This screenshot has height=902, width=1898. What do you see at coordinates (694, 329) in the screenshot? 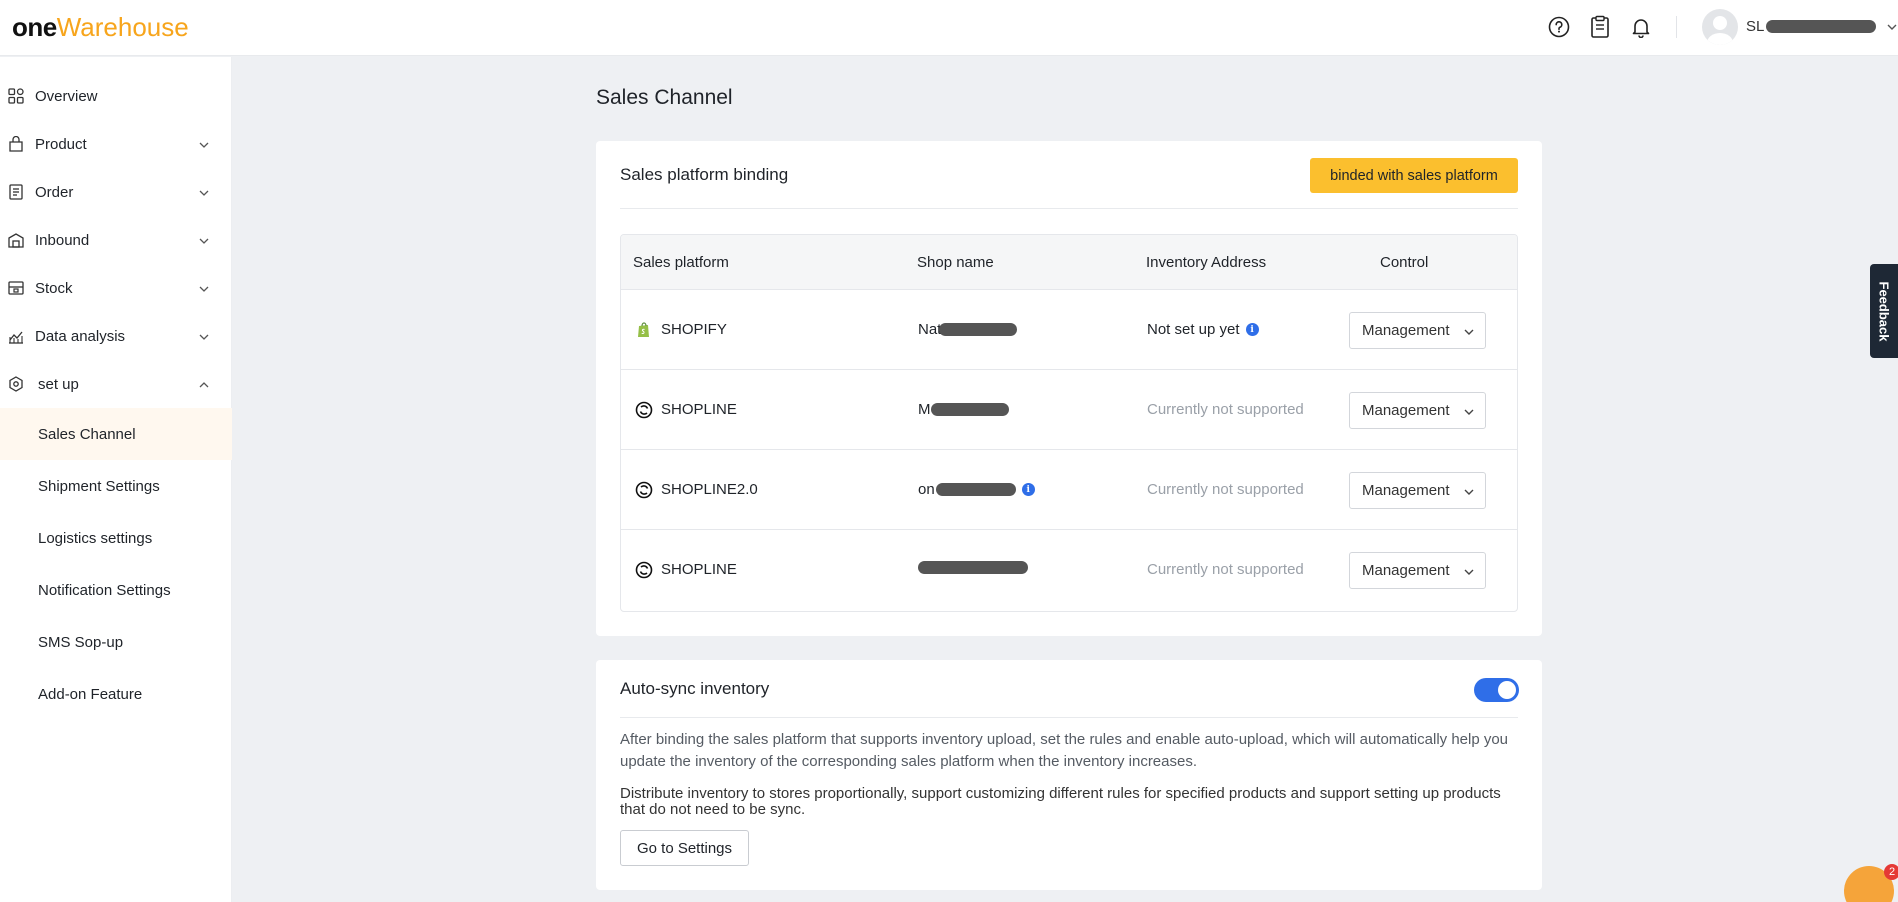
I see `platform-name: SHOPIFY` at bounding box center [694, 329].